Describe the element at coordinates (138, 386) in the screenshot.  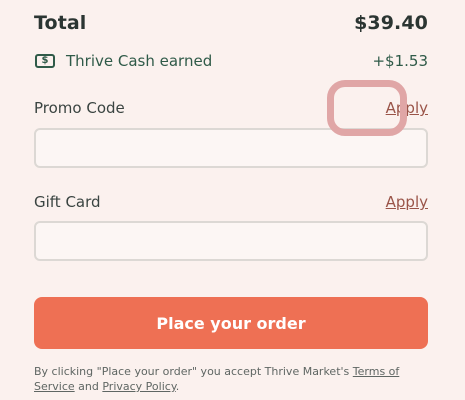
I see `privacy-policy-link: Privacy Policy` at that location.